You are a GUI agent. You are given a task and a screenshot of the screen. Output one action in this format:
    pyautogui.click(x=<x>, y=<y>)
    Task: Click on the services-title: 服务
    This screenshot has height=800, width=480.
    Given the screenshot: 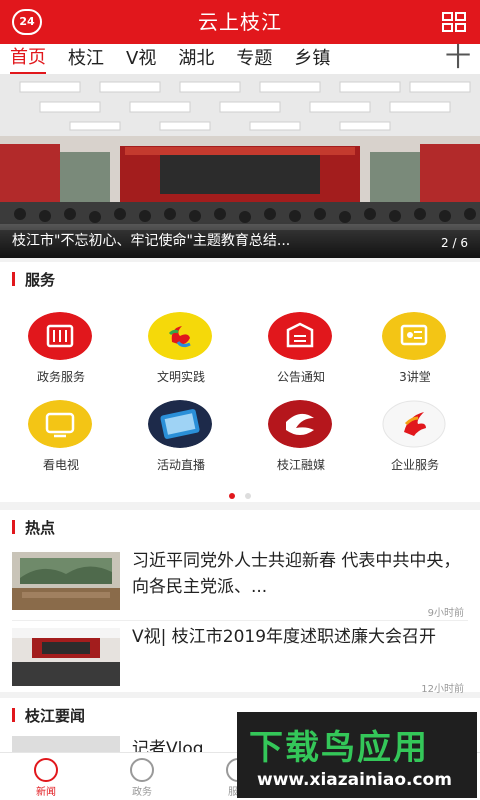 What is the action you would take?
    pyautogui.click(x=40, y=279)
    